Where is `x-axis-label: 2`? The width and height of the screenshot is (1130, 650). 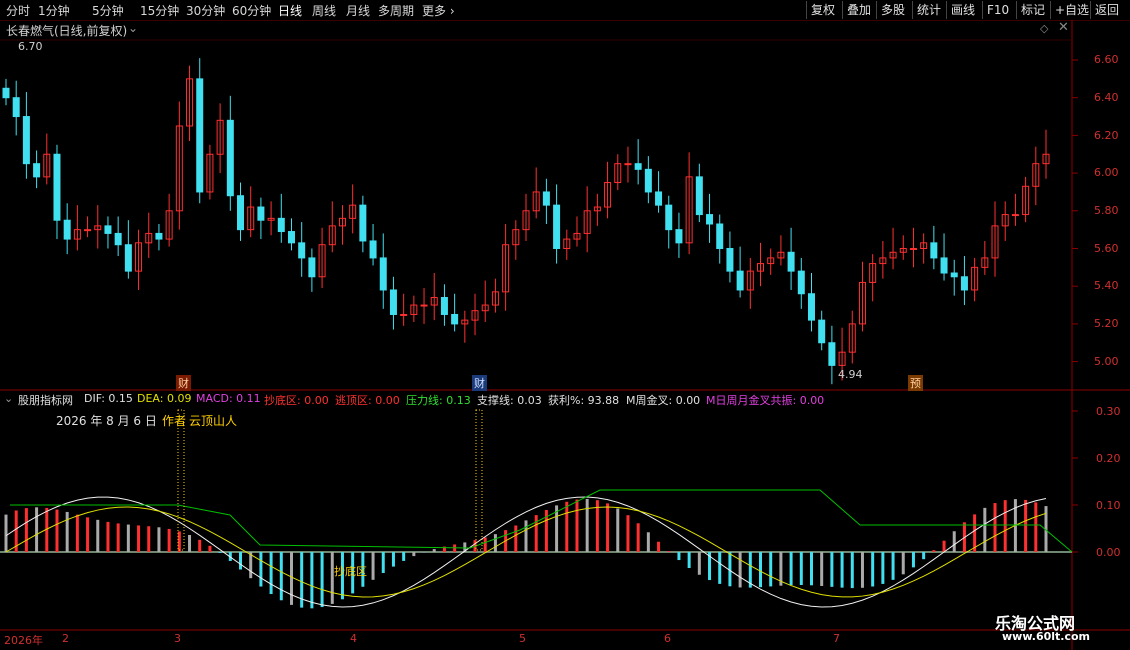
x-axis-label: 2 is located at coordinates (65, 638).